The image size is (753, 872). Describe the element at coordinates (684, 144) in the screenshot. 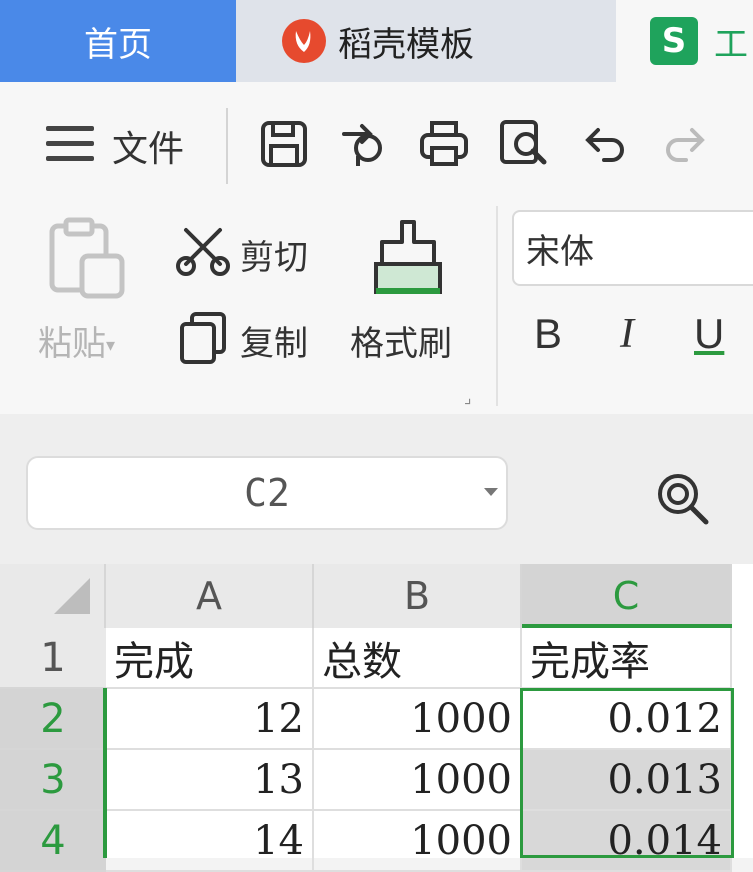

I see `redo-icon` at that location.